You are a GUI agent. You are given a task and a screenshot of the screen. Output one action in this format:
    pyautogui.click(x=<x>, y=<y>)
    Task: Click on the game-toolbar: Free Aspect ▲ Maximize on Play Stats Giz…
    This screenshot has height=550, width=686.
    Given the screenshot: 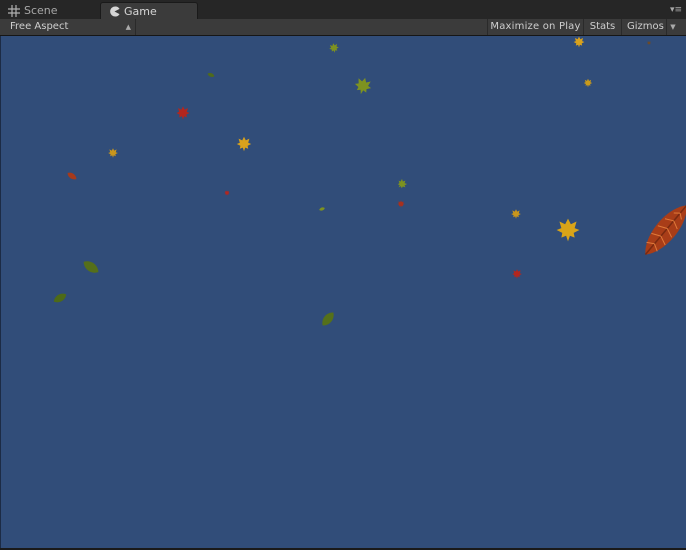 What is the action you would take?
    pyautogui.click(x=343, y=27)
    